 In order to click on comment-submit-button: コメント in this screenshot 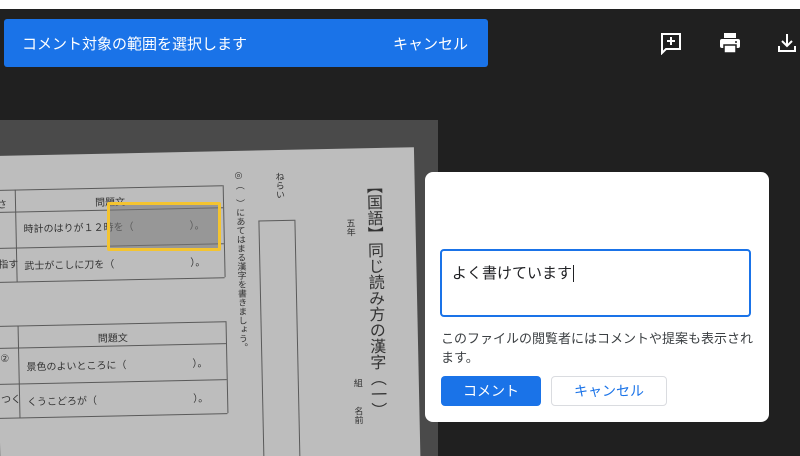, I will do `click(491, 391)`.